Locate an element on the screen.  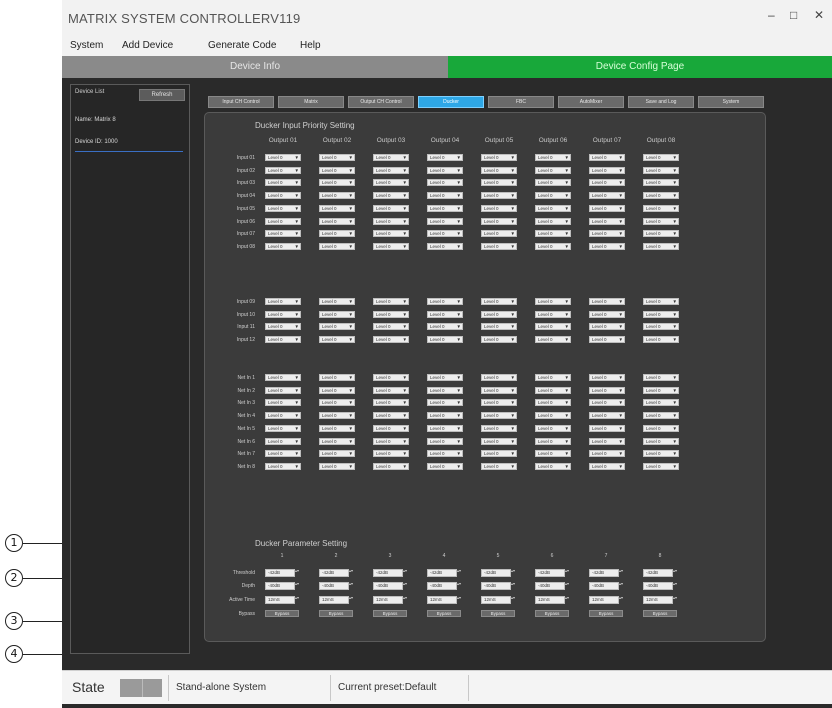
menu-add-device: Add Device is located at coordinates (147, 45).